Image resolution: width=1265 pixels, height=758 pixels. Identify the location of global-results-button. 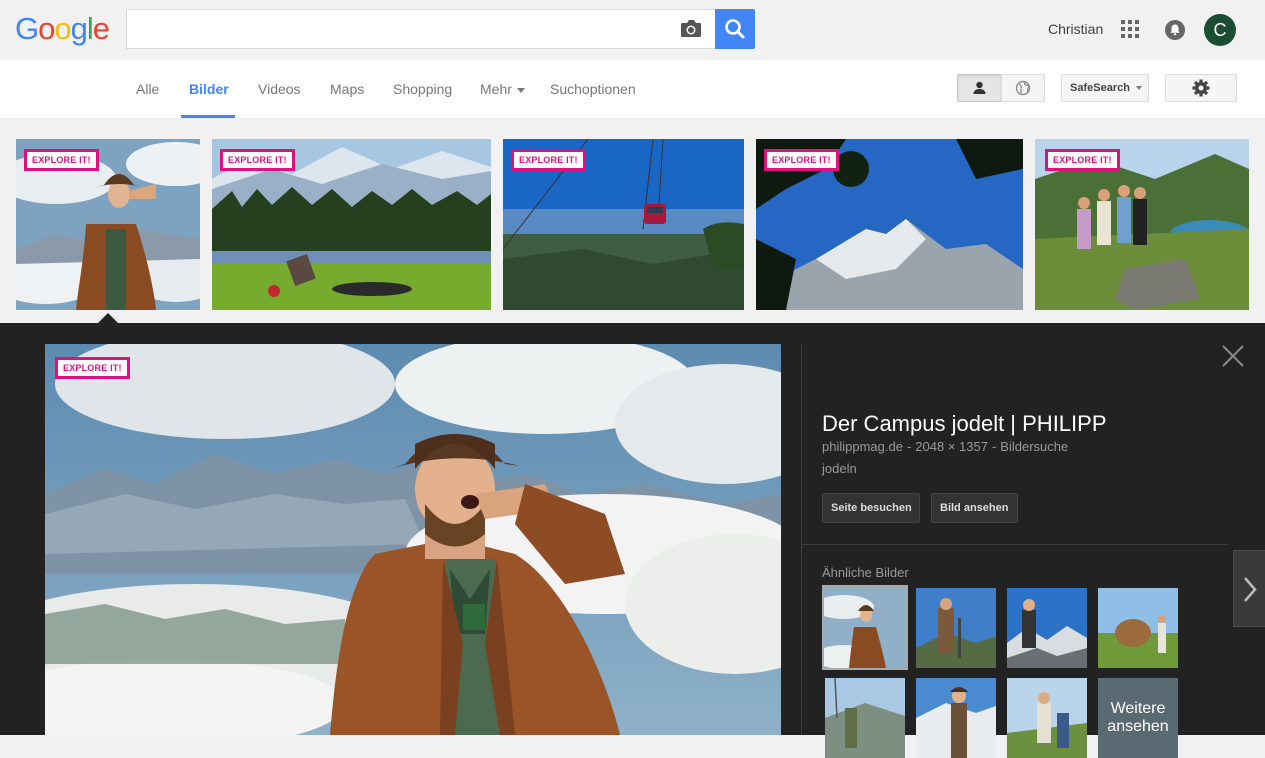
(1023, 88).